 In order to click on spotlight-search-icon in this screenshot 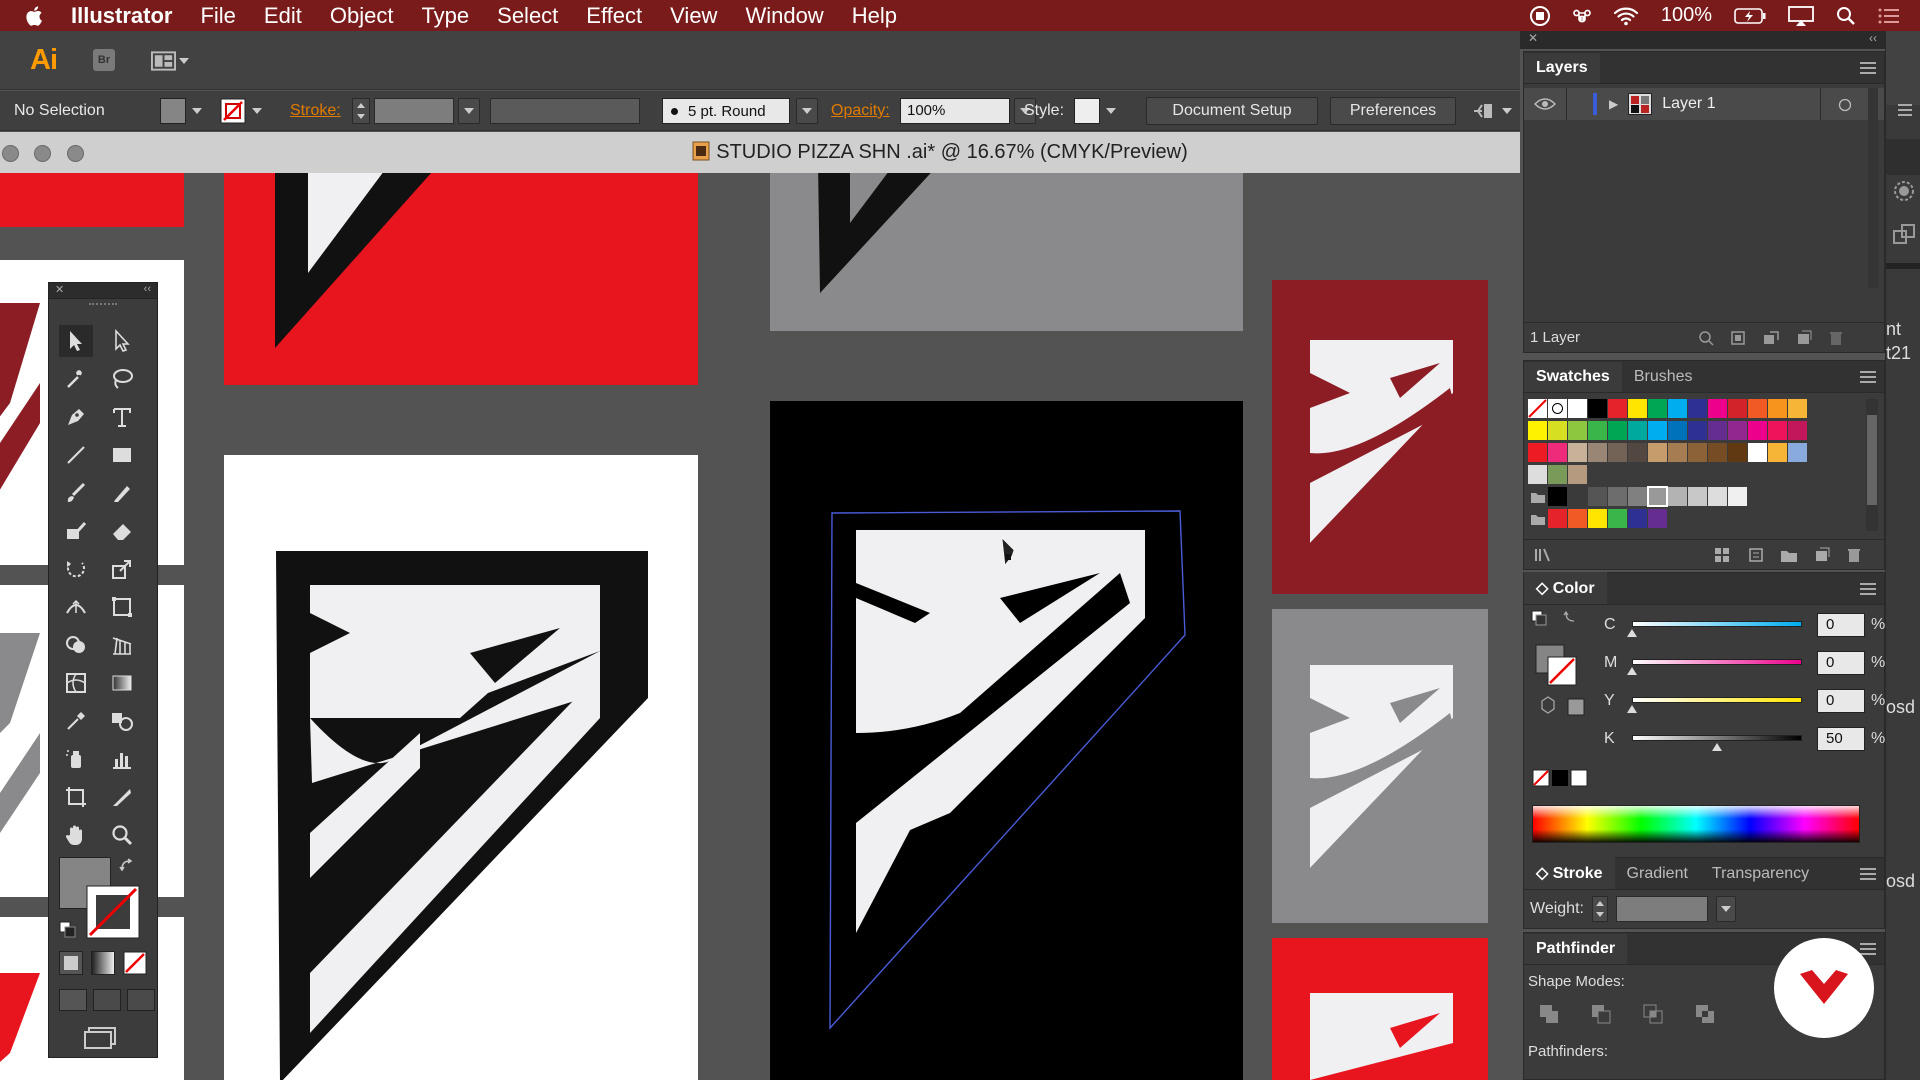, I will do `click(1846, 16)`.